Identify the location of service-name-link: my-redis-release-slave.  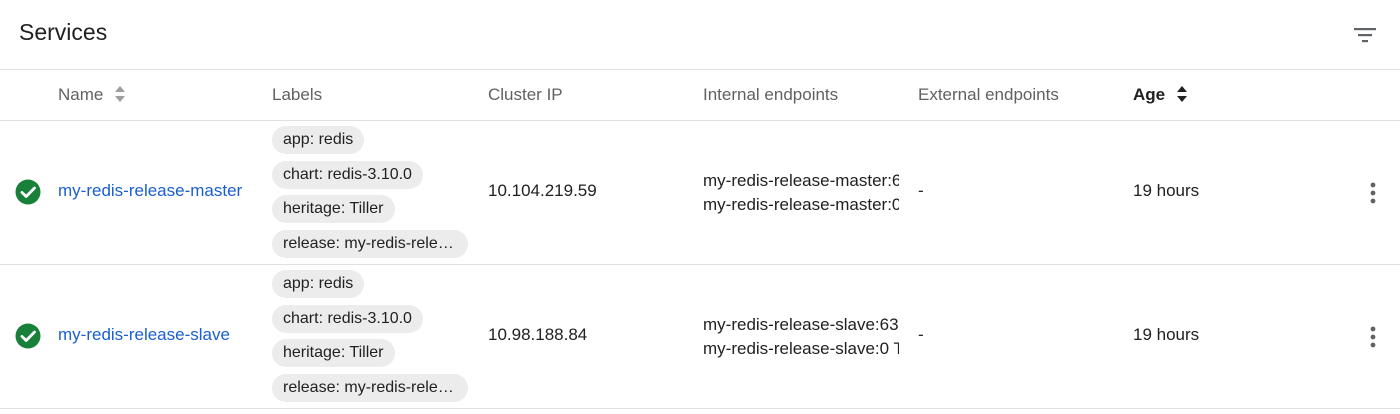
(144, 335).